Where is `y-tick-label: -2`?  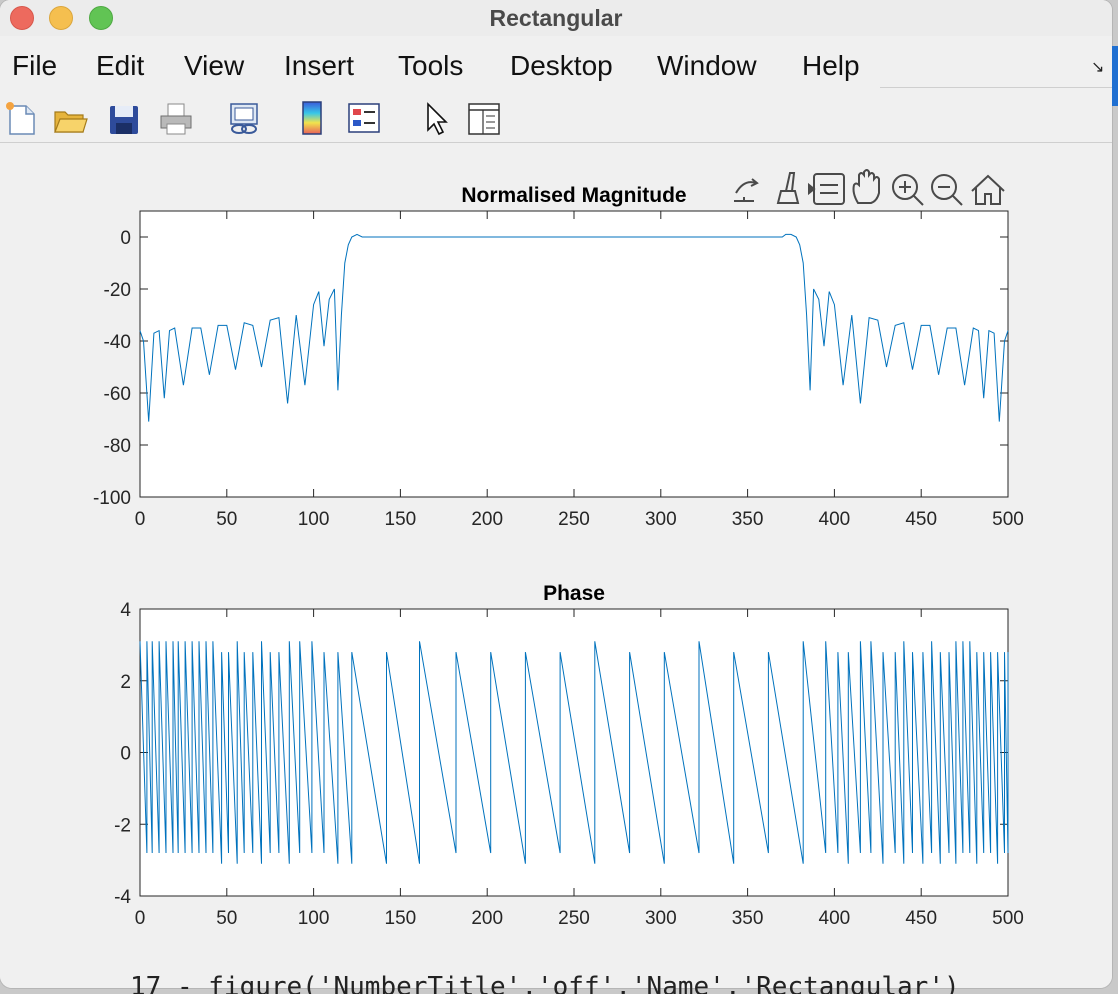 y-tick-label: -2 is located at coordinates (122, 825).